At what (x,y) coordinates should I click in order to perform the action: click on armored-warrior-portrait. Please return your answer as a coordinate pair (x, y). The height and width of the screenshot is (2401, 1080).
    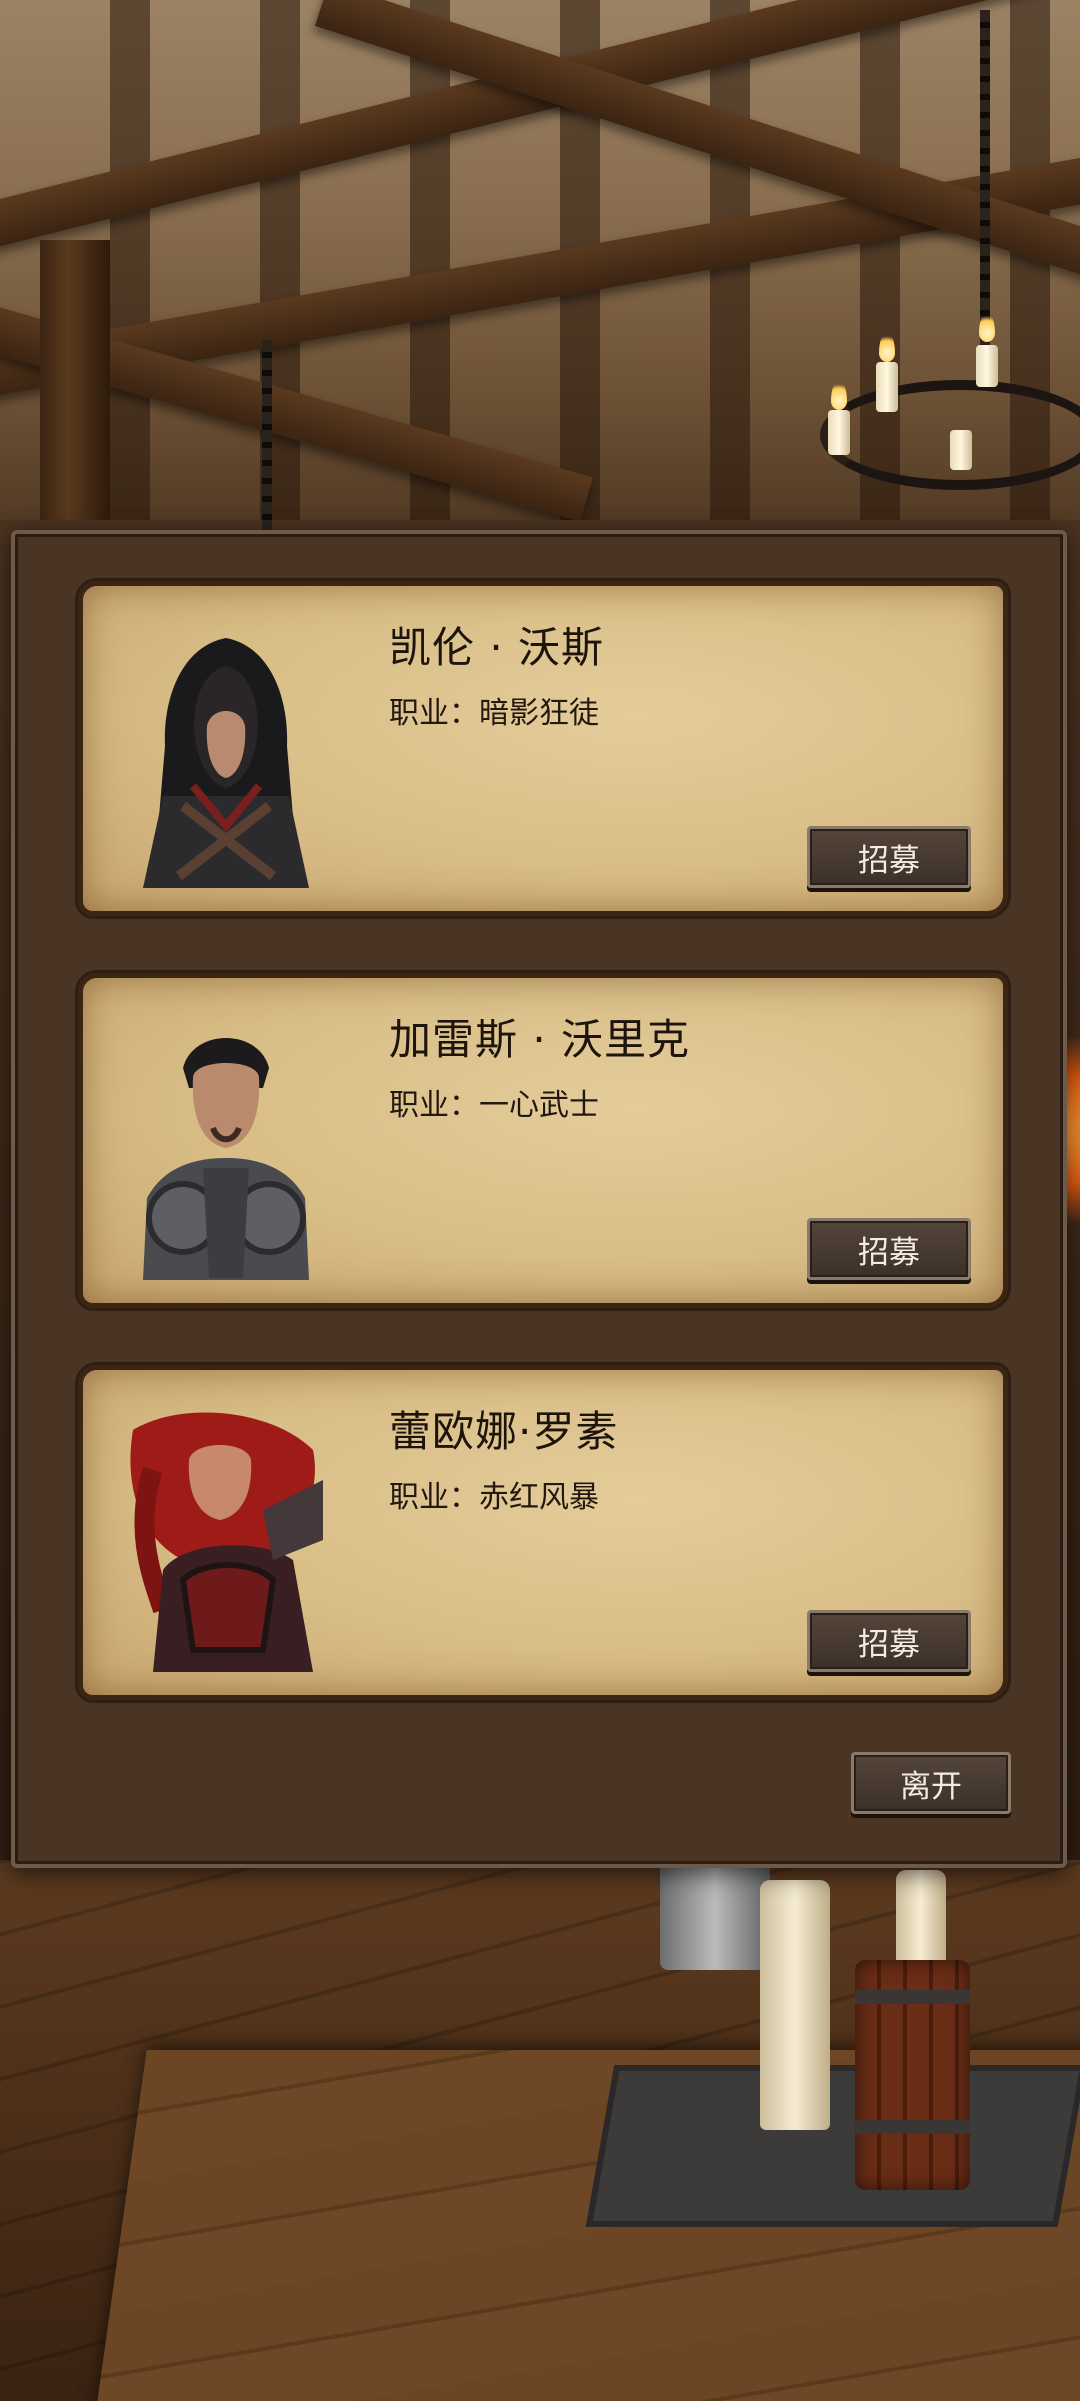
    Looking at the image, I should click on (226, 1149).